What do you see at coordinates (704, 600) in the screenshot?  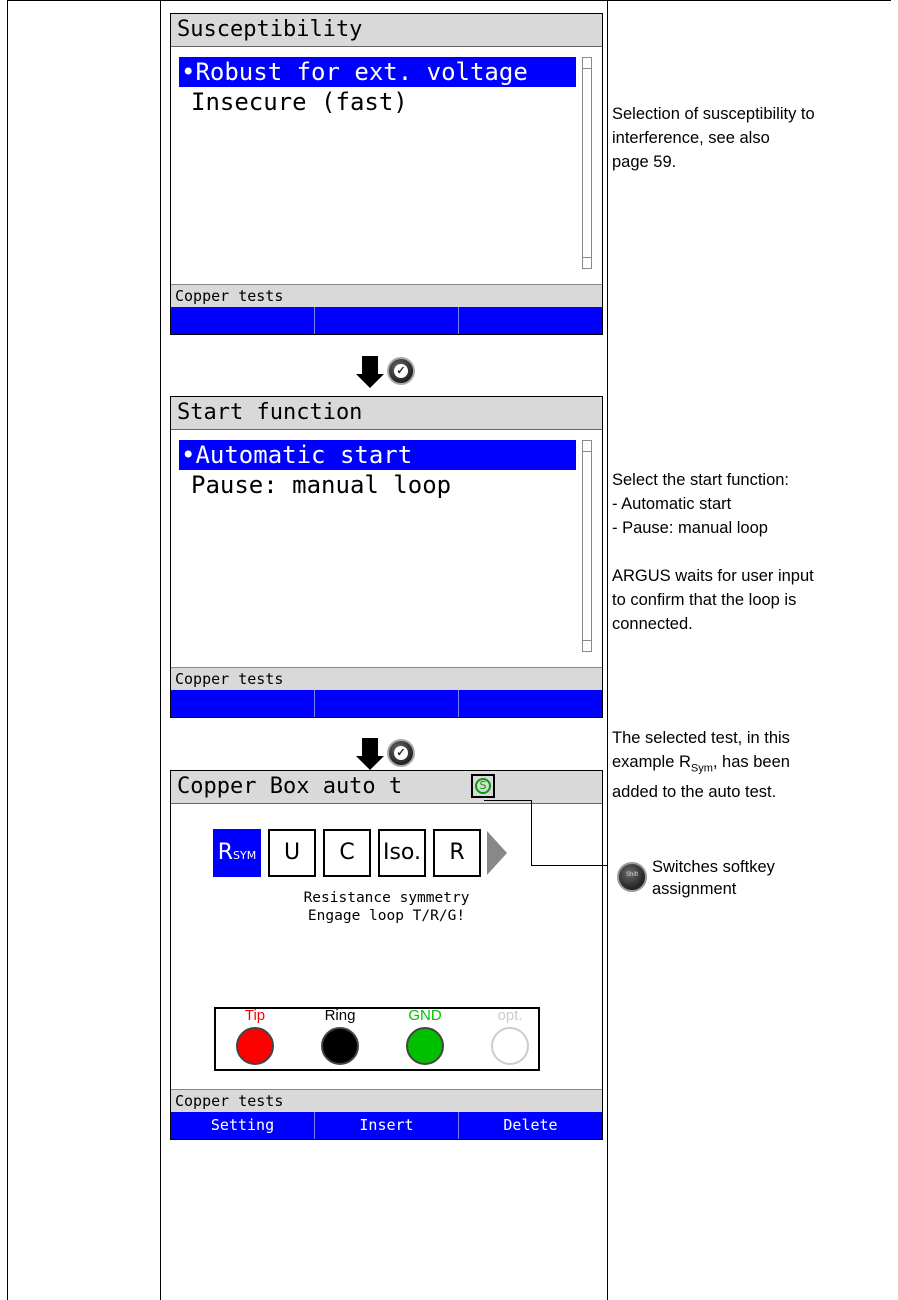 I see `desc-line: to confirm that the loop is` at bounding box center [704, 600].